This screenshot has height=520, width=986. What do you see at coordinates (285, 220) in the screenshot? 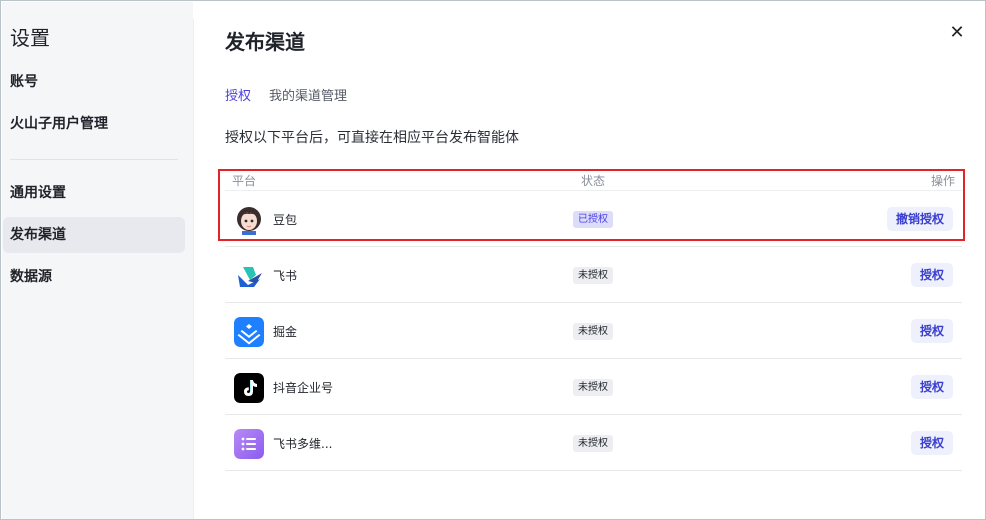
I see `platform-name: 豆包` at bounding box center [285, 220].